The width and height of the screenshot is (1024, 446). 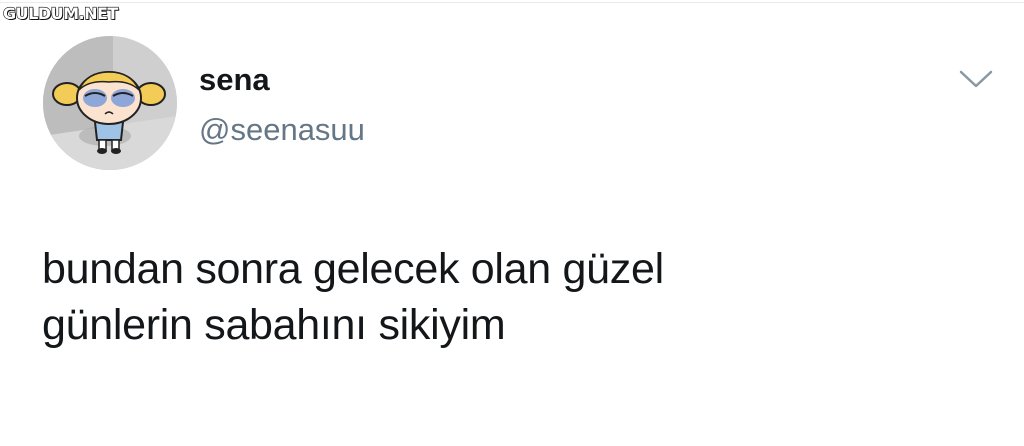 What do you see at coordinates (274, 325) in the screenshot?
I see `tweet-text-line: günlerin sabahını sikiyim` at bounding box center [274, 325].